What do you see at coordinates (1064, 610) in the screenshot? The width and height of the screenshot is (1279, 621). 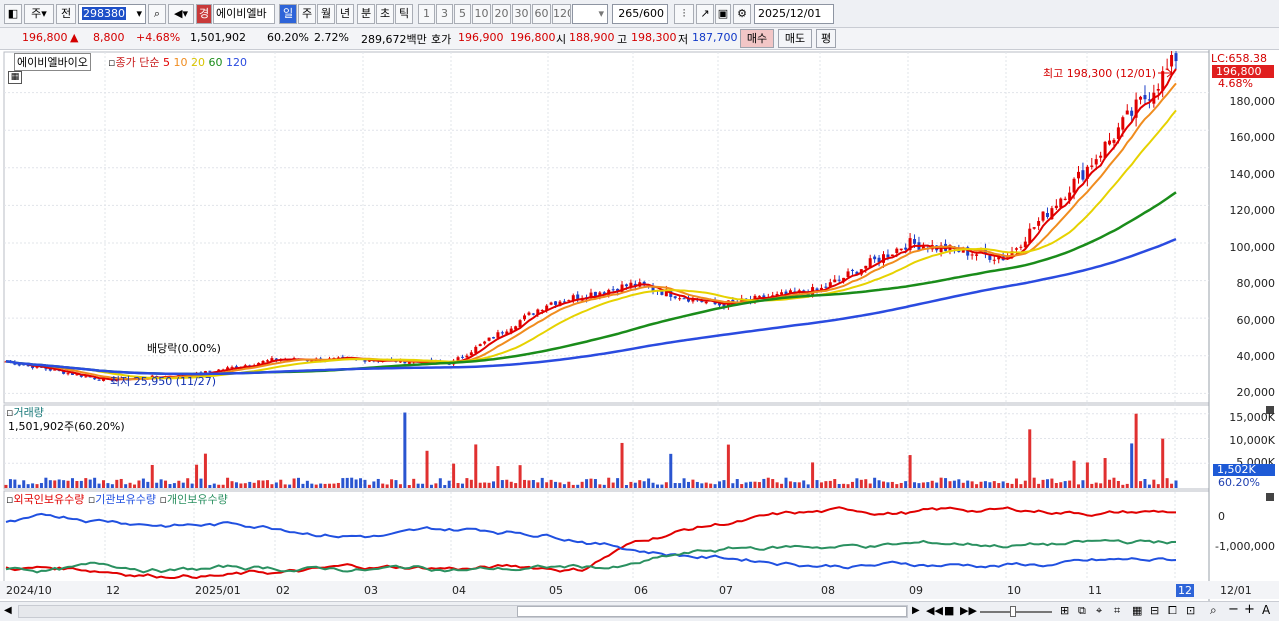 I see `layout-icon: ⊞` at bounding box center [1064, 610].